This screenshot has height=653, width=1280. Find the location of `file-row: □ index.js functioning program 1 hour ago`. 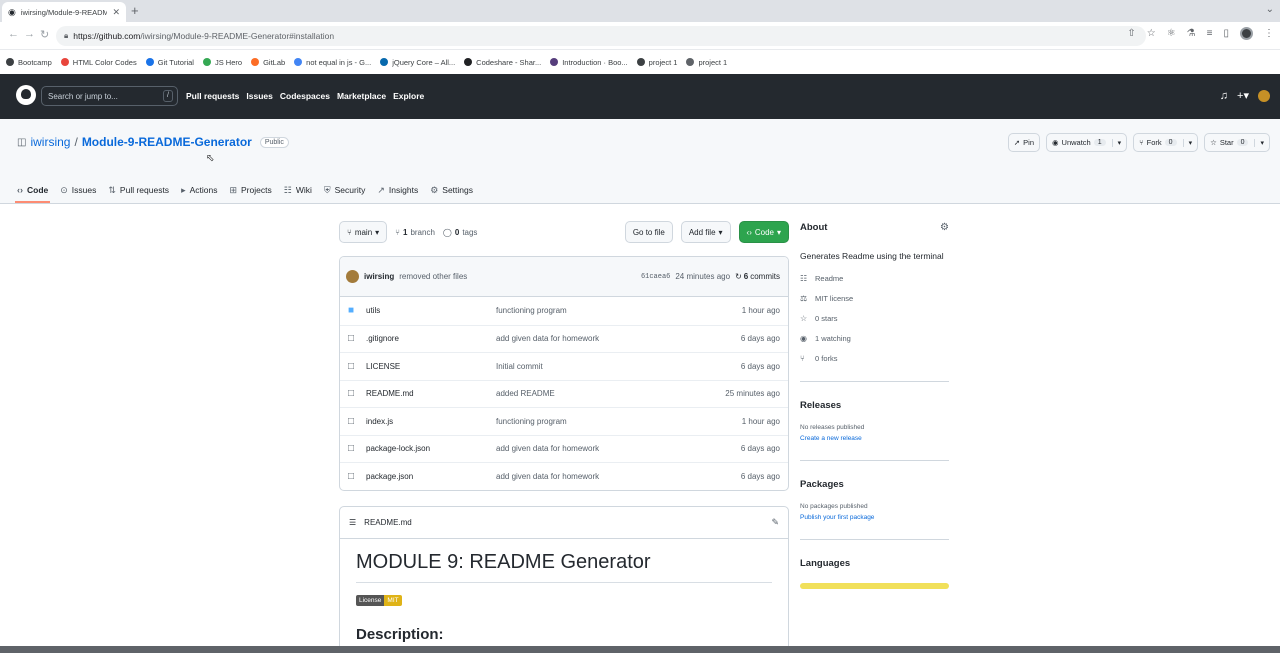

file-row: □ index.js functioning program 1 hour ago is located at coordinates (564, 421).